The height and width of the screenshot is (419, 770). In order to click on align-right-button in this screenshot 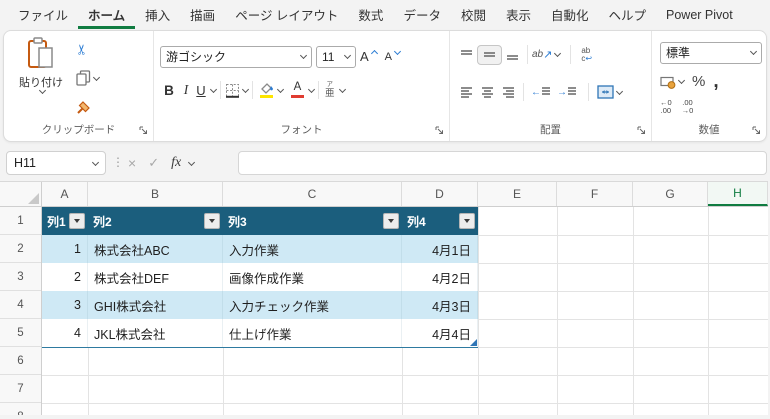, I will do `click(508, 92)`.